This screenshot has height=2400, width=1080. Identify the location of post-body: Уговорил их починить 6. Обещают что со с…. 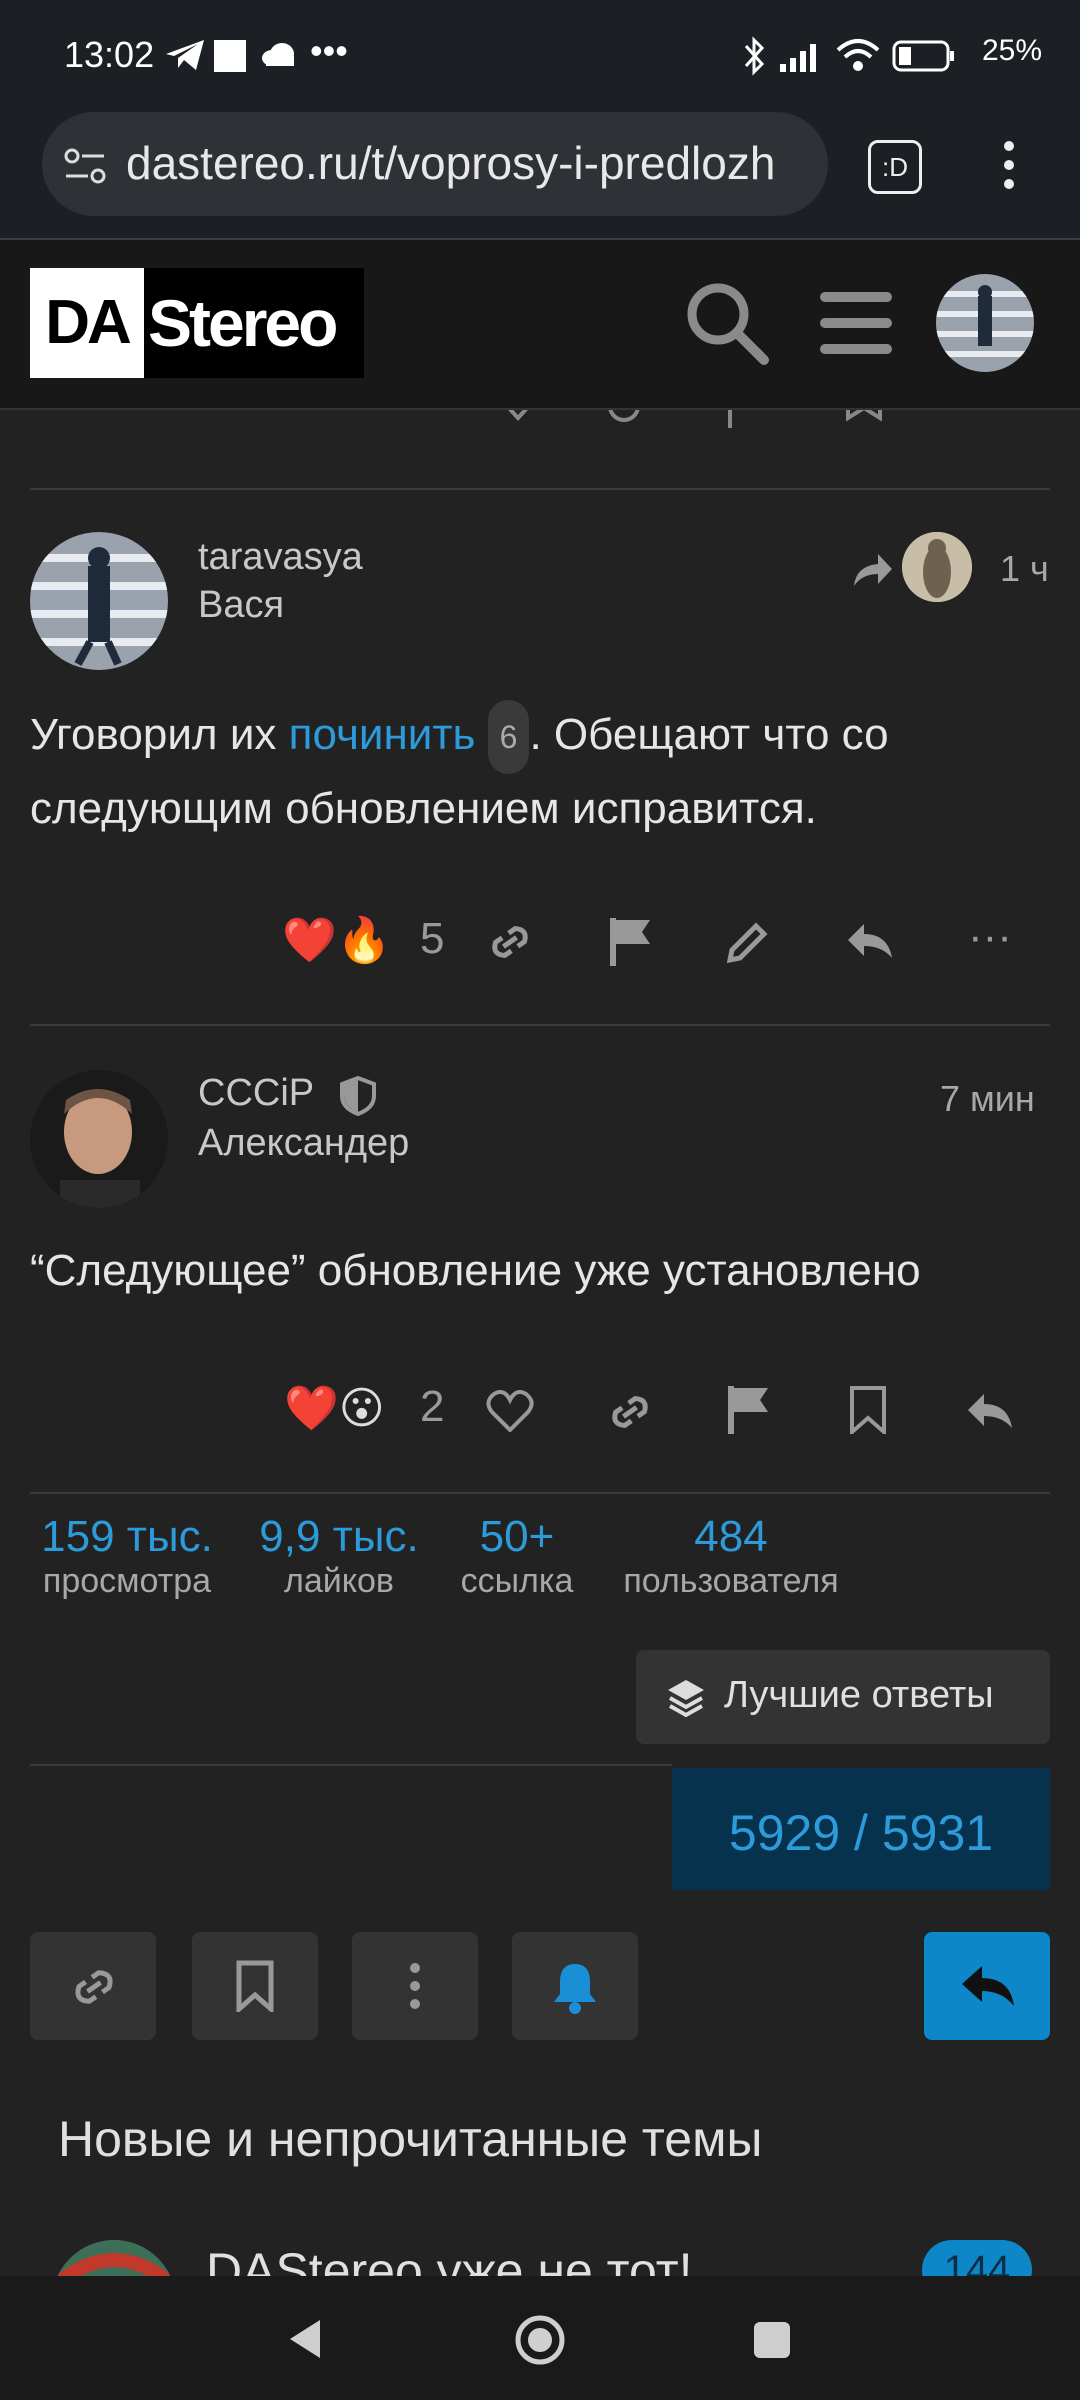
(540, 772).